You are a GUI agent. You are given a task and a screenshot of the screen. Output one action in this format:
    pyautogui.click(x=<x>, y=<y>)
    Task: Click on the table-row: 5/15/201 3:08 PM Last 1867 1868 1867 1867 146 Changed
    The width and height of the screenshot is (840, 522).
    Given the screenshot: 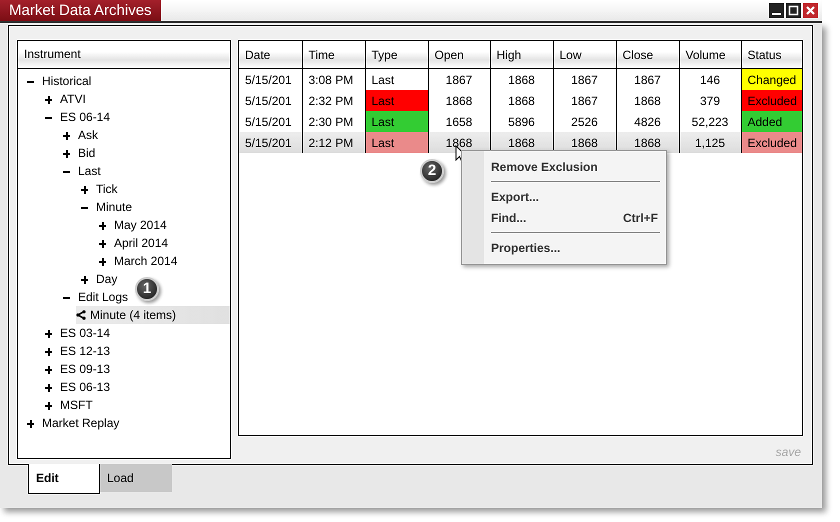 What is the action you would take?
    pyautogui.click(x=520, y=79)
    